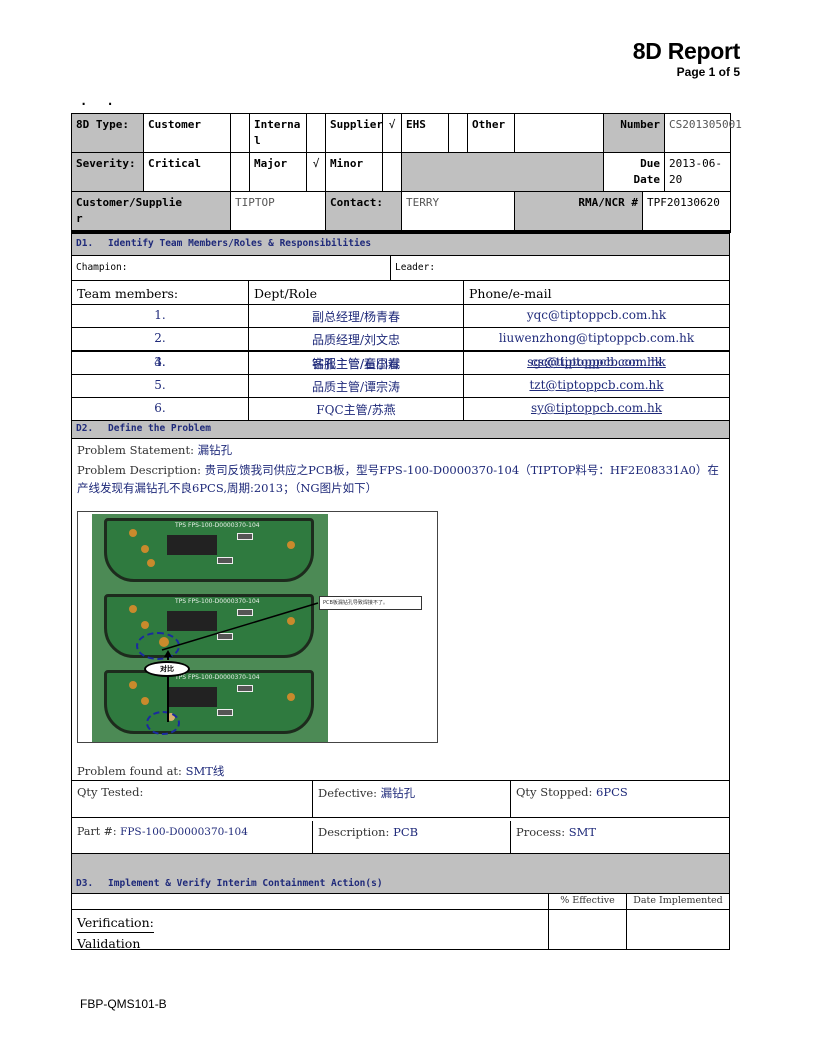  I want to click on found-label: Problem found at:, so click(131, 771).